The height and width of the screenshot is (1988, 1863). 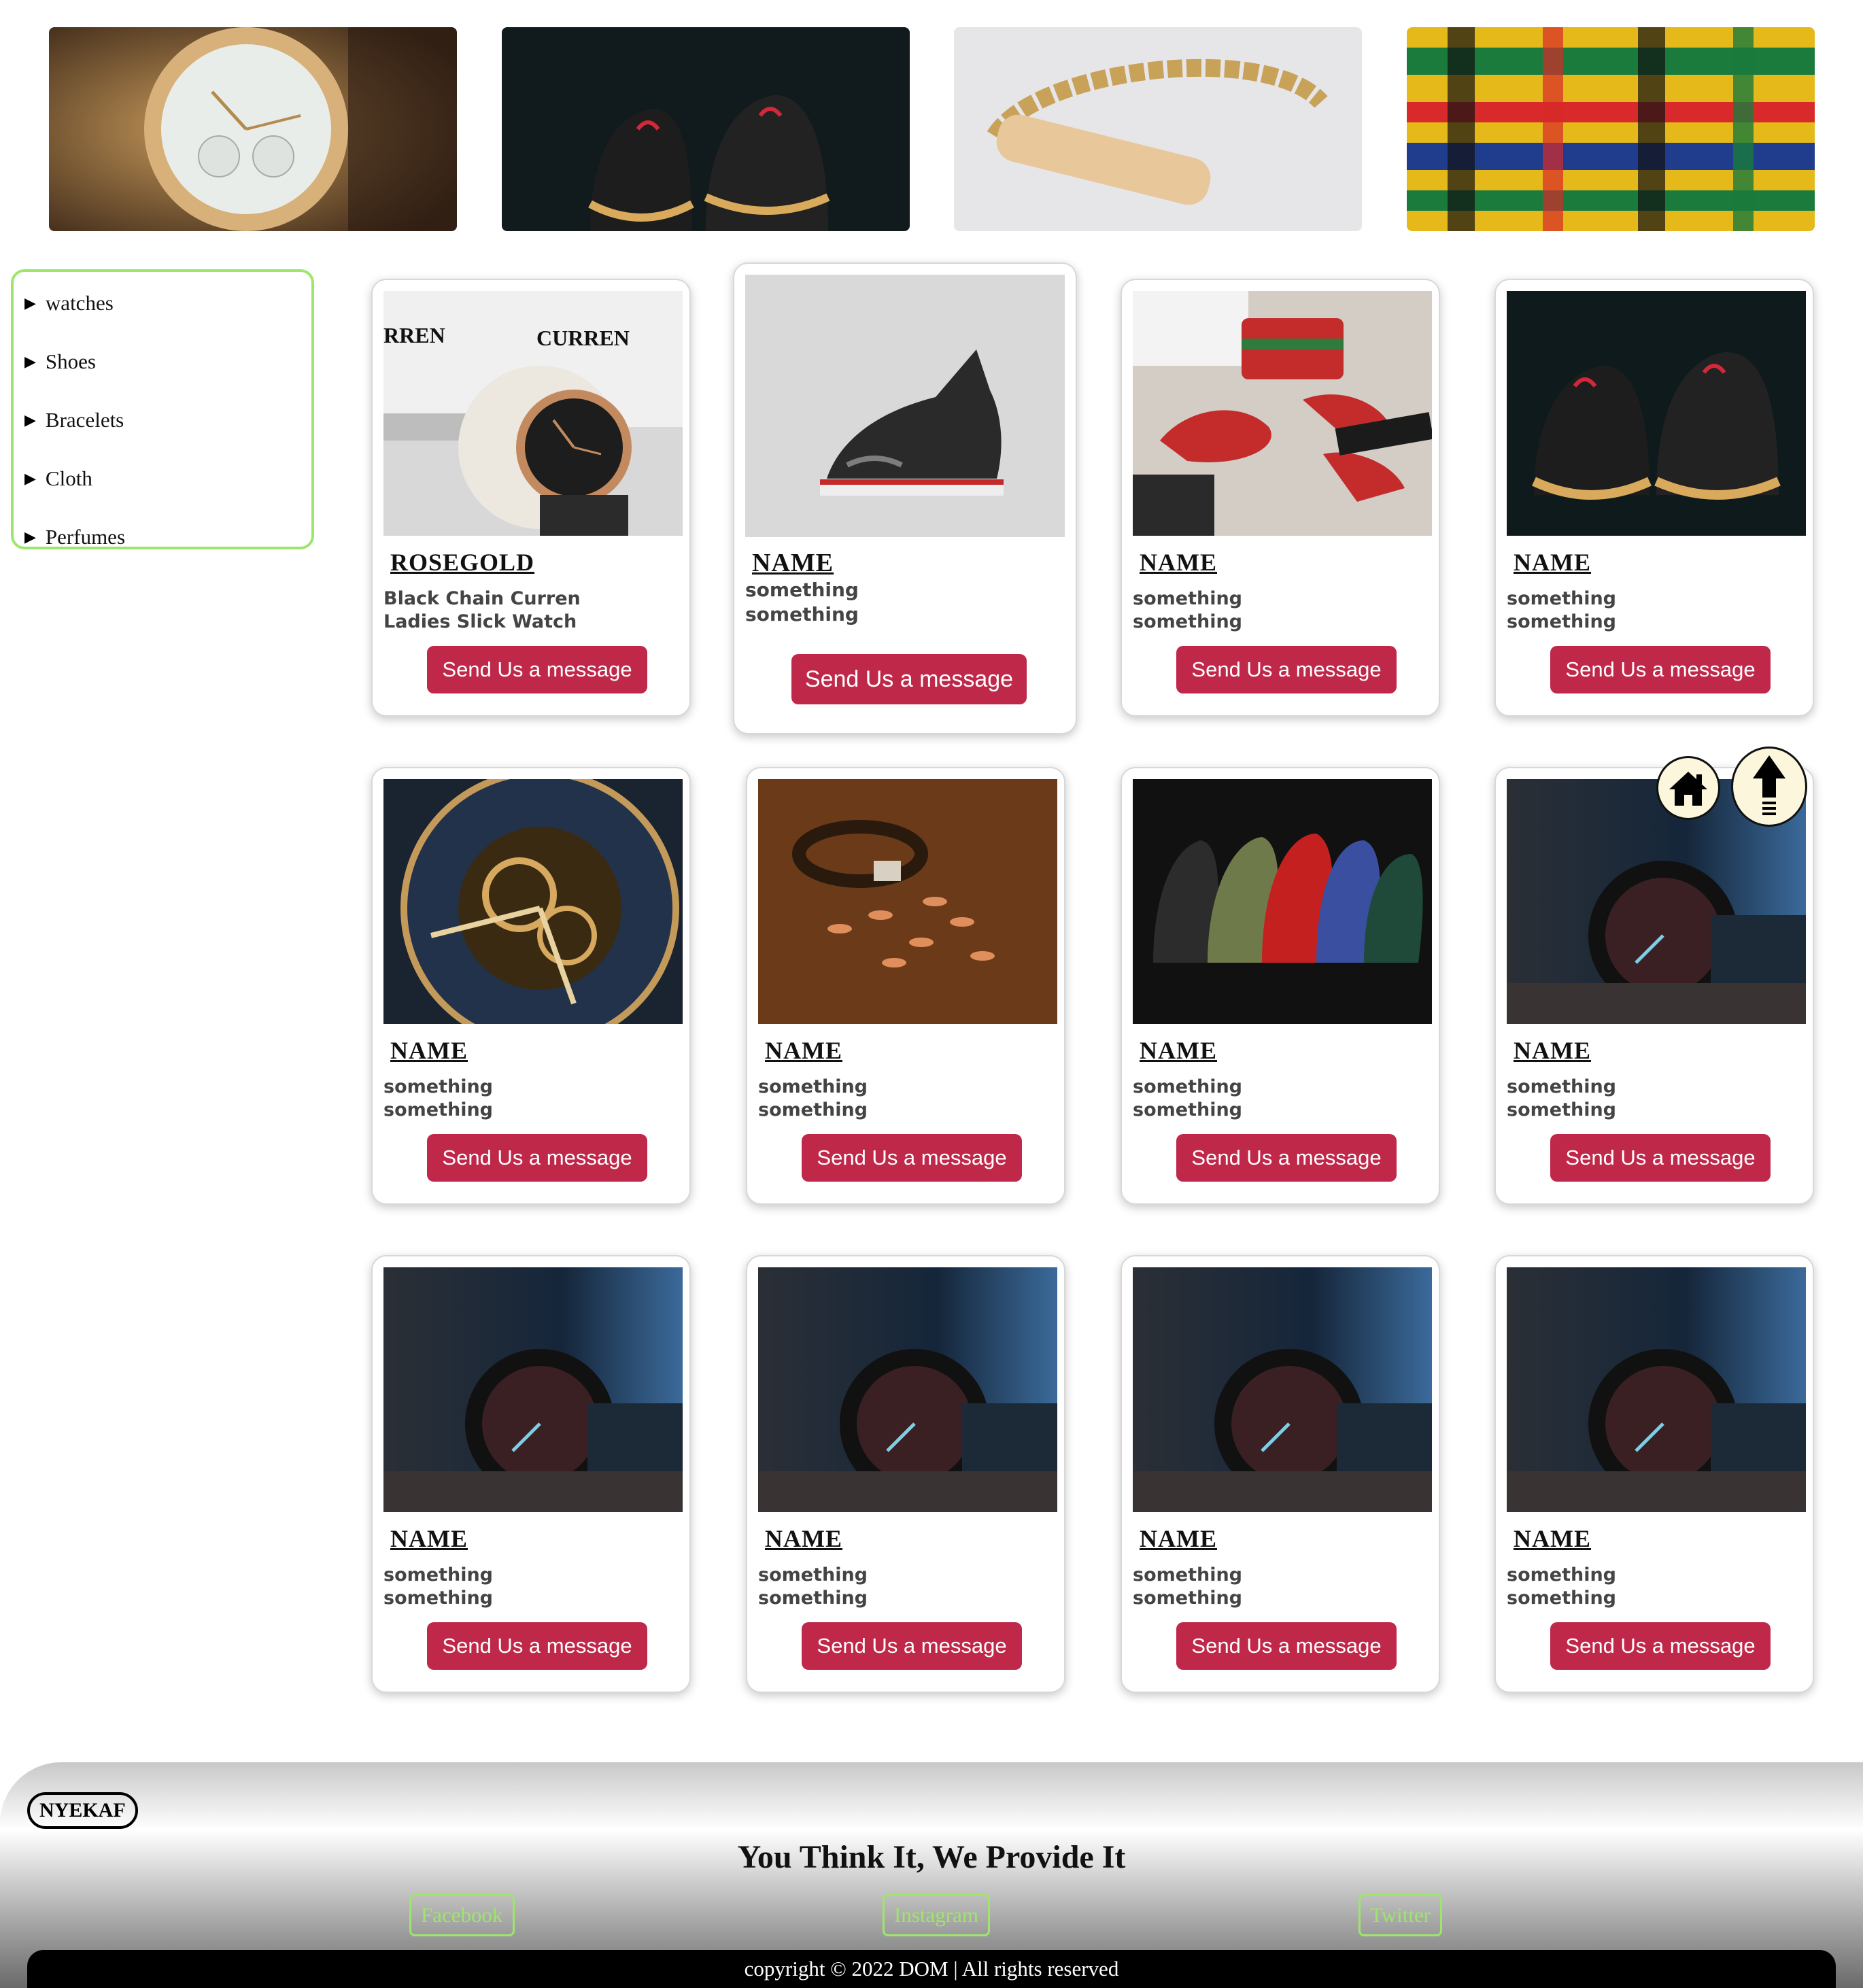 I want to click on product-image-black-sneakers, so click(x=1656, y=413).